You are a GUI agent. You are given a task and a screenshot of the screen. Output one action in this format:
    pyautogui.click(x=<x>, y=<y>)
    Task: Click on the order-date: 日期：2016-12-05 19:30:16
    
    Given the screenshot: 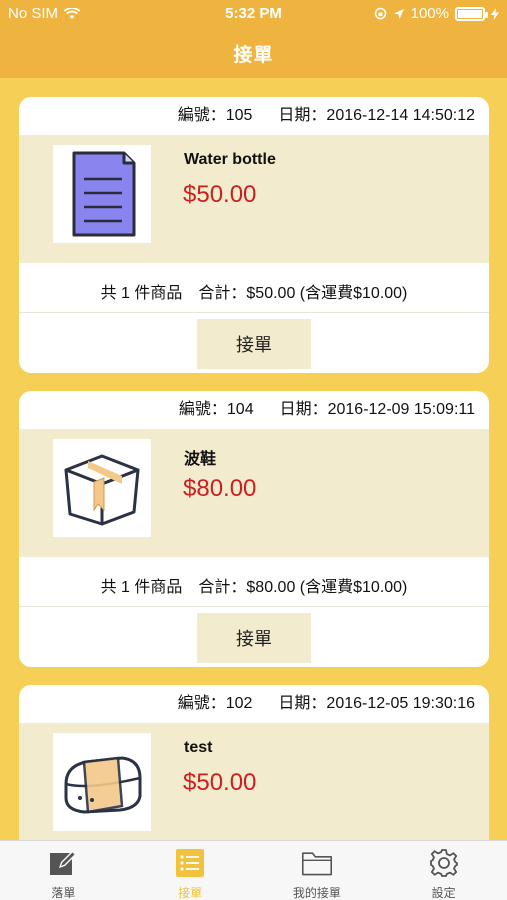 What is the action you would take?
    pyautogui.click(x=376, y=703)
    